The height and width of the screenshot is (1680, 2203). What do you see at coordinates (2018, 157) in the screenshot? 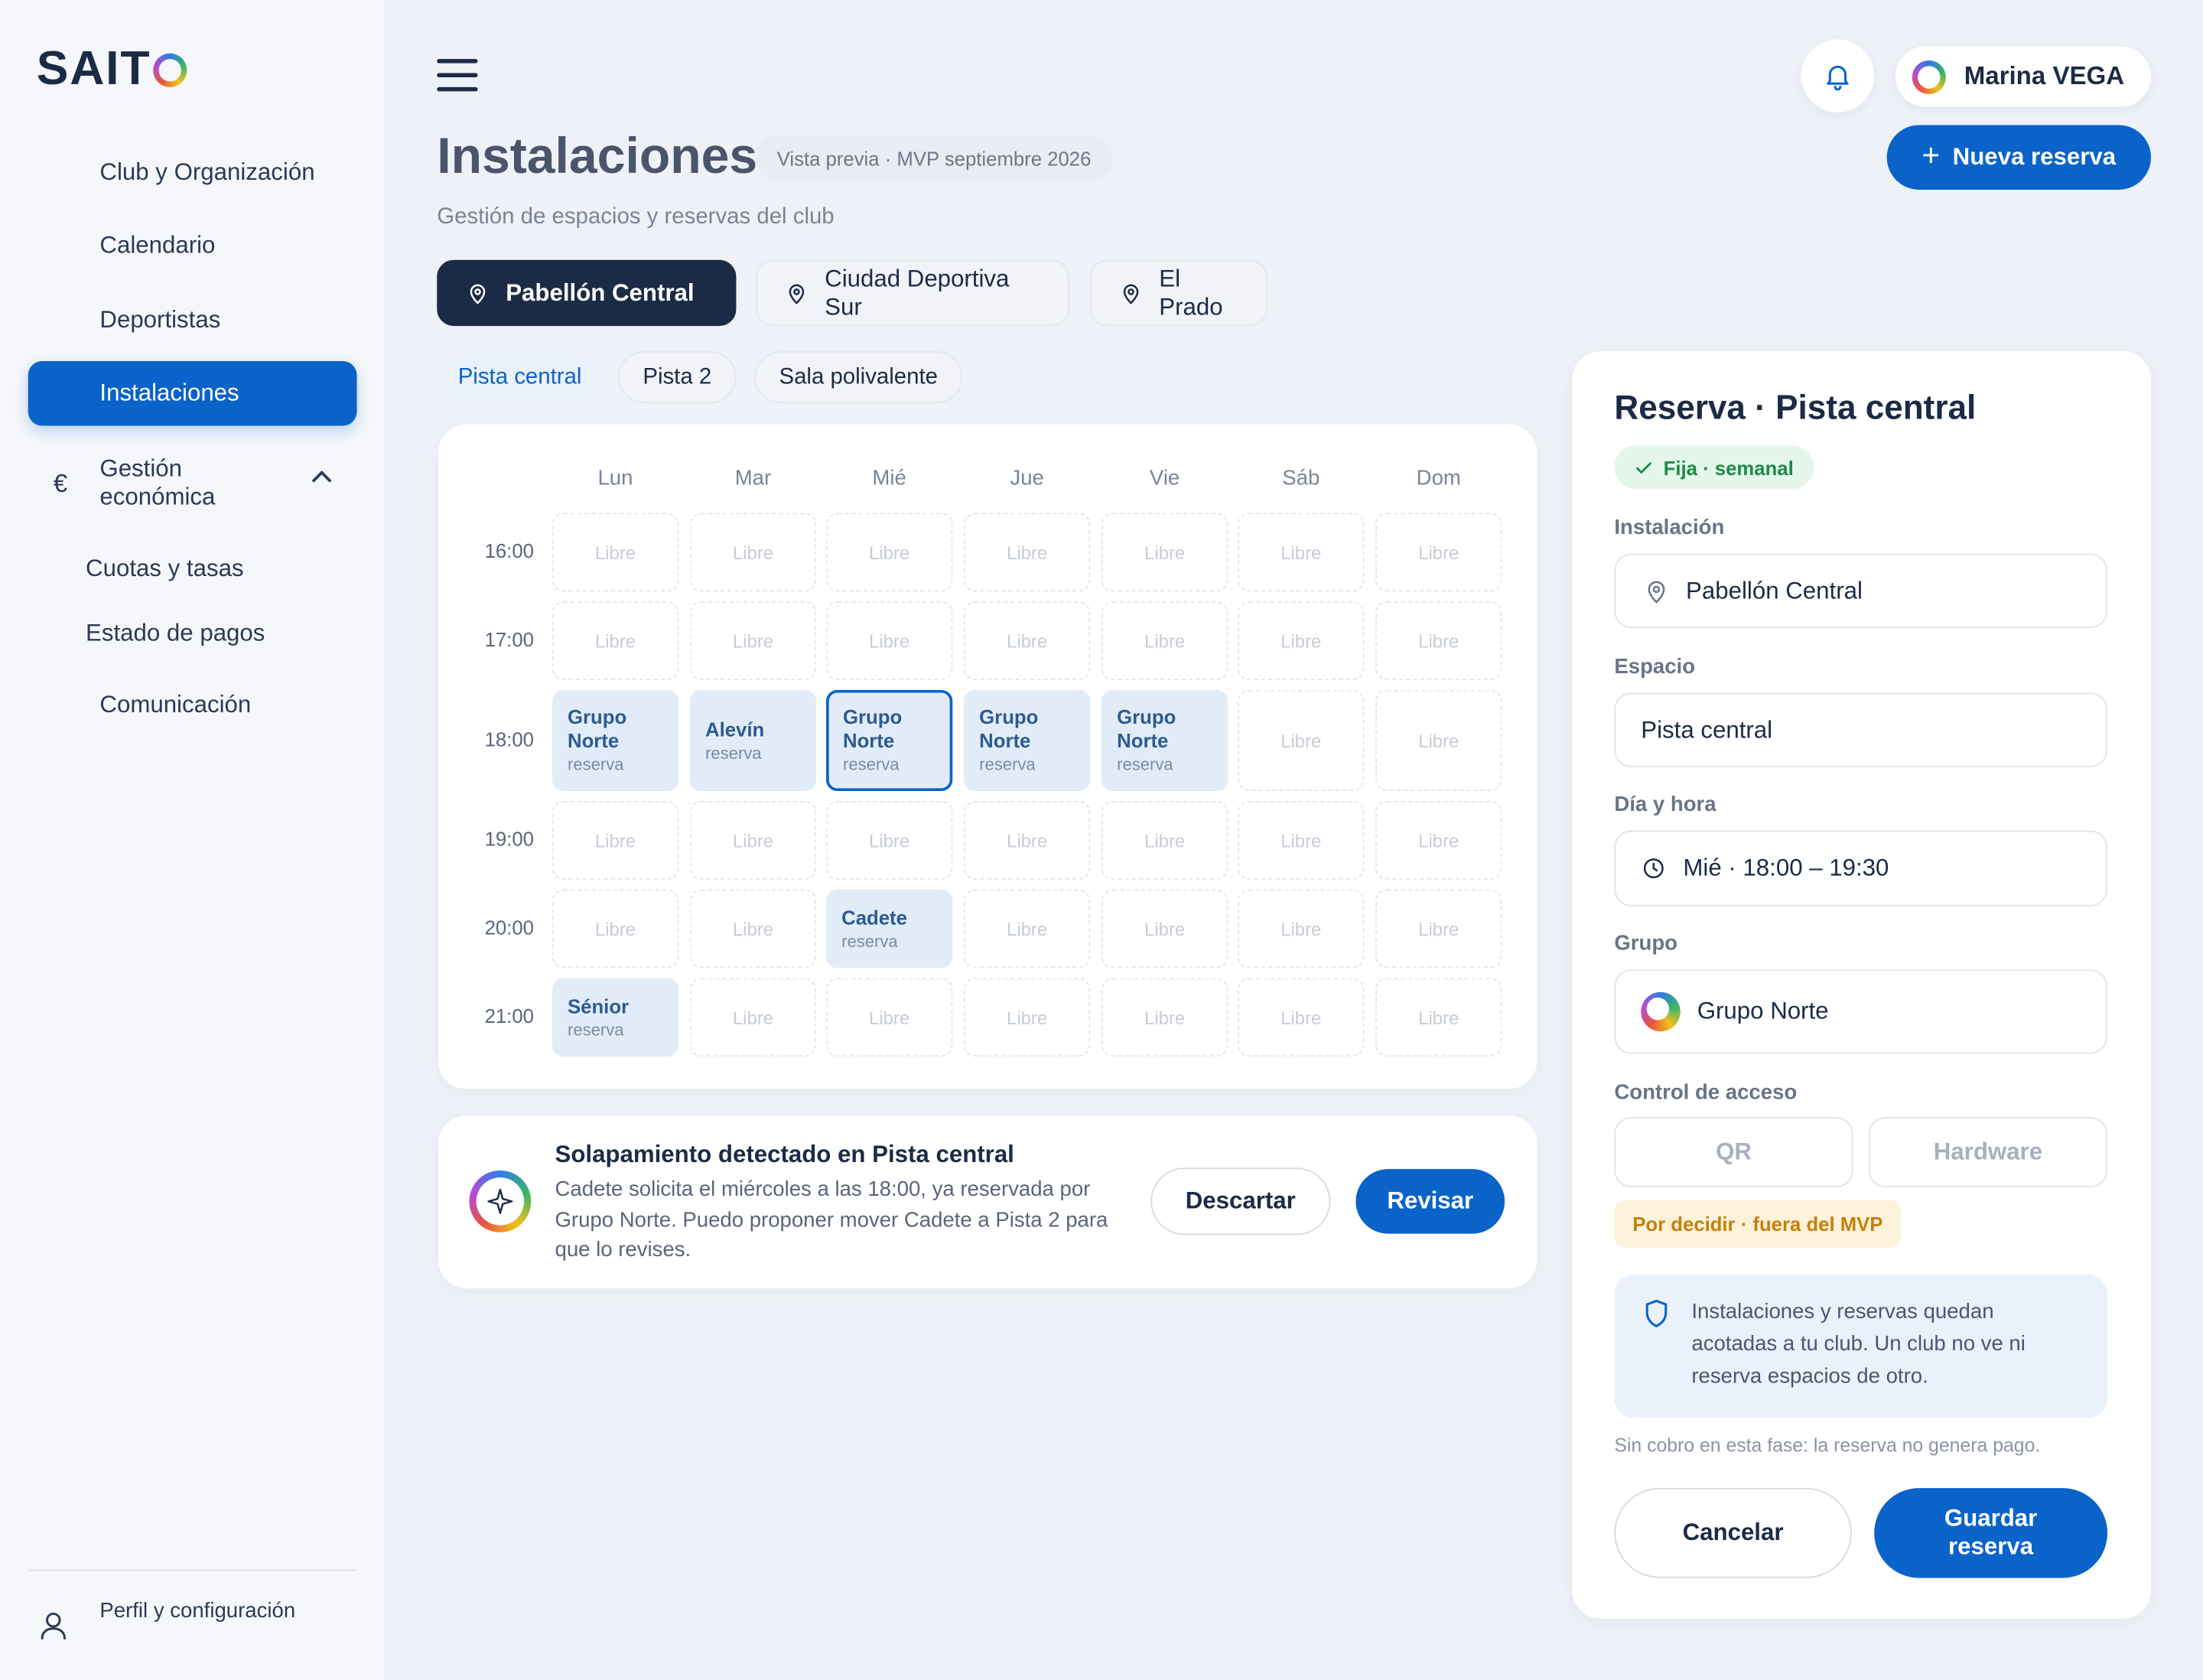
I see `new-booking-button: + Nueva reserva` at bounding box center [2018, 157].